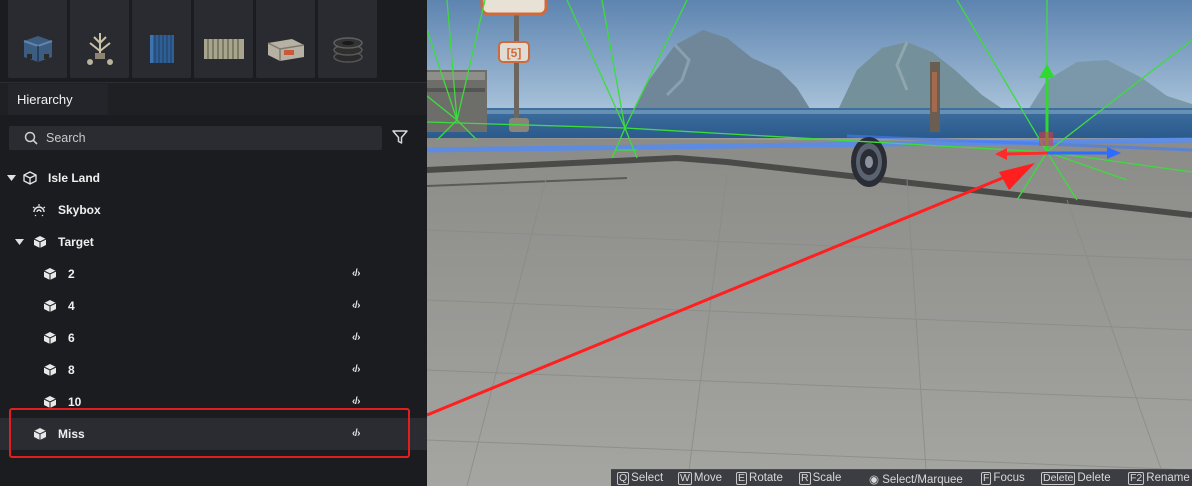  I want to click on search-icon, so click(31, 138).